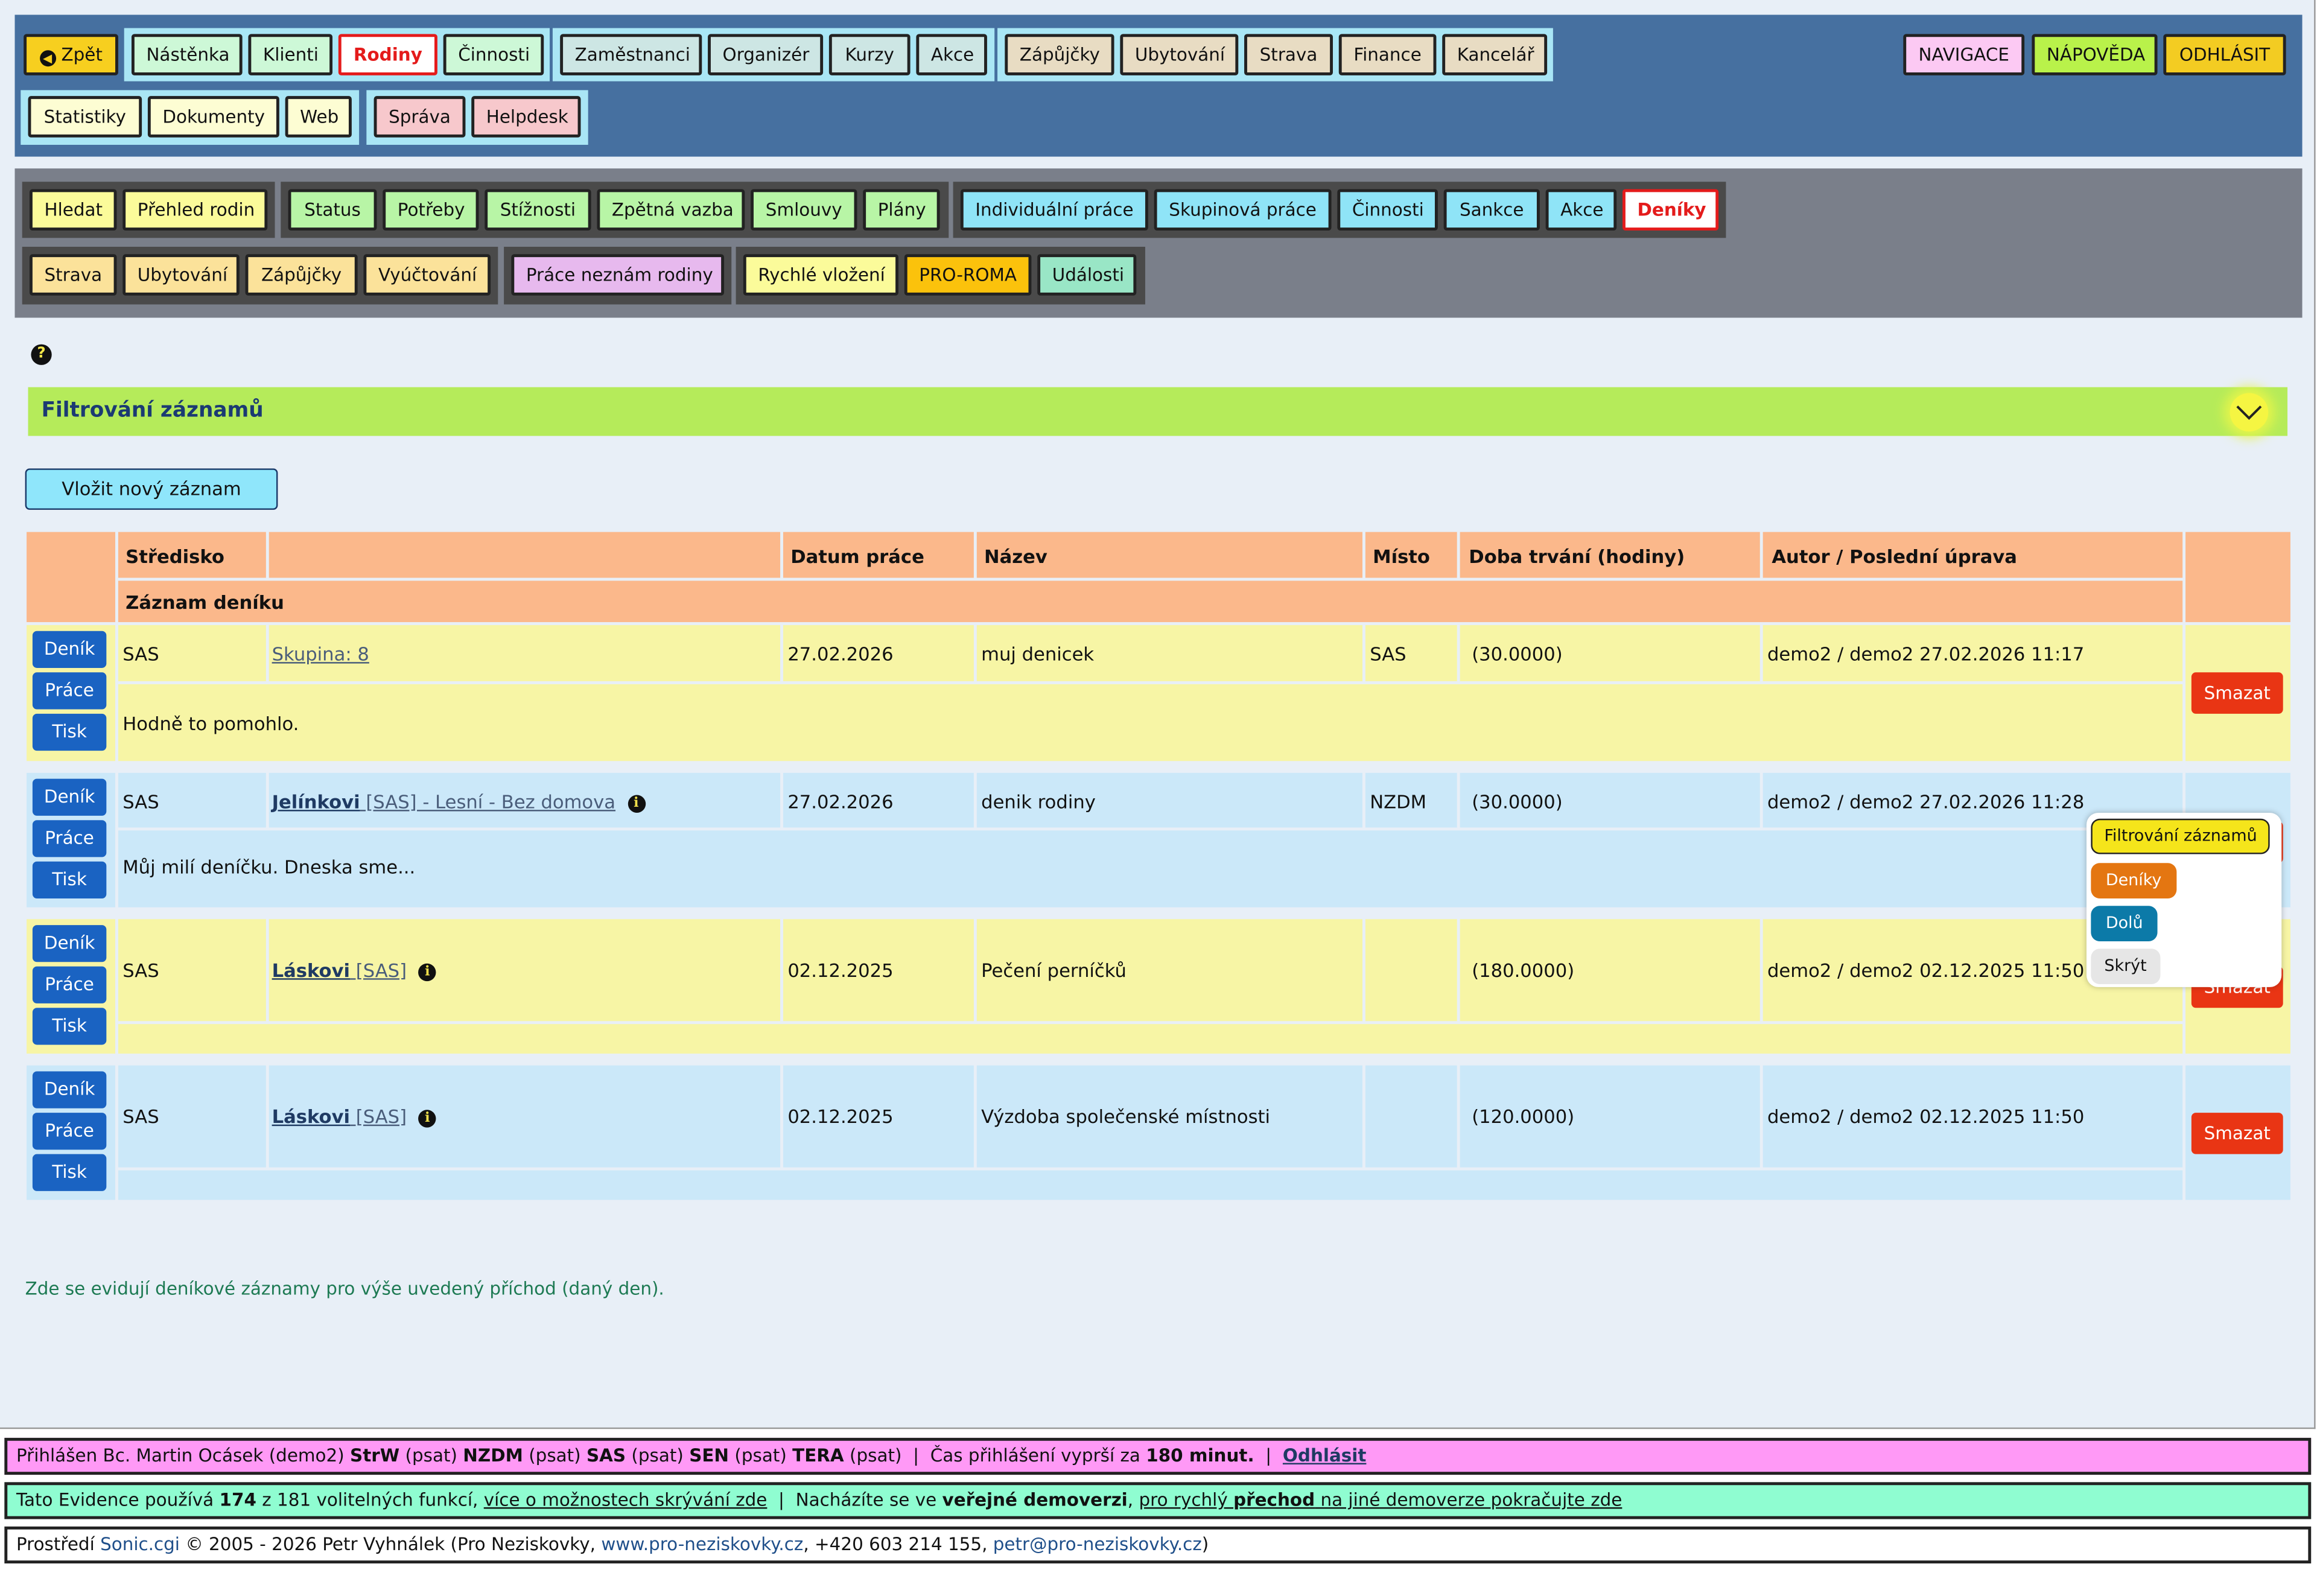  What do you see at coordinates (820, 275) in the screenshot?
I see `subnav-rychle-vlozeni: Rychlé vložení` at bounding box center [820, 275].